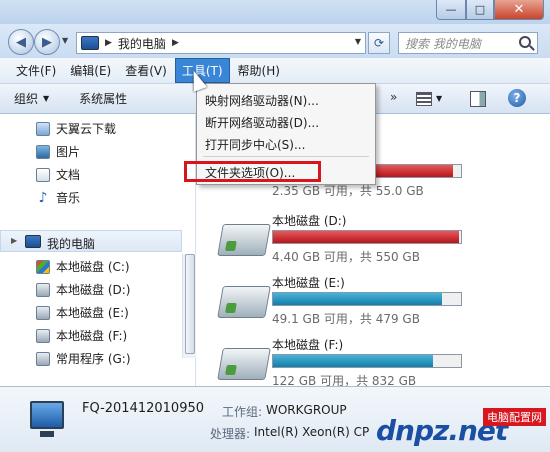  What do you see at coordinates (143, 408) in the screenshot?
I see `computer-name: FQ-201412010950` at bounding box center [143, 408].